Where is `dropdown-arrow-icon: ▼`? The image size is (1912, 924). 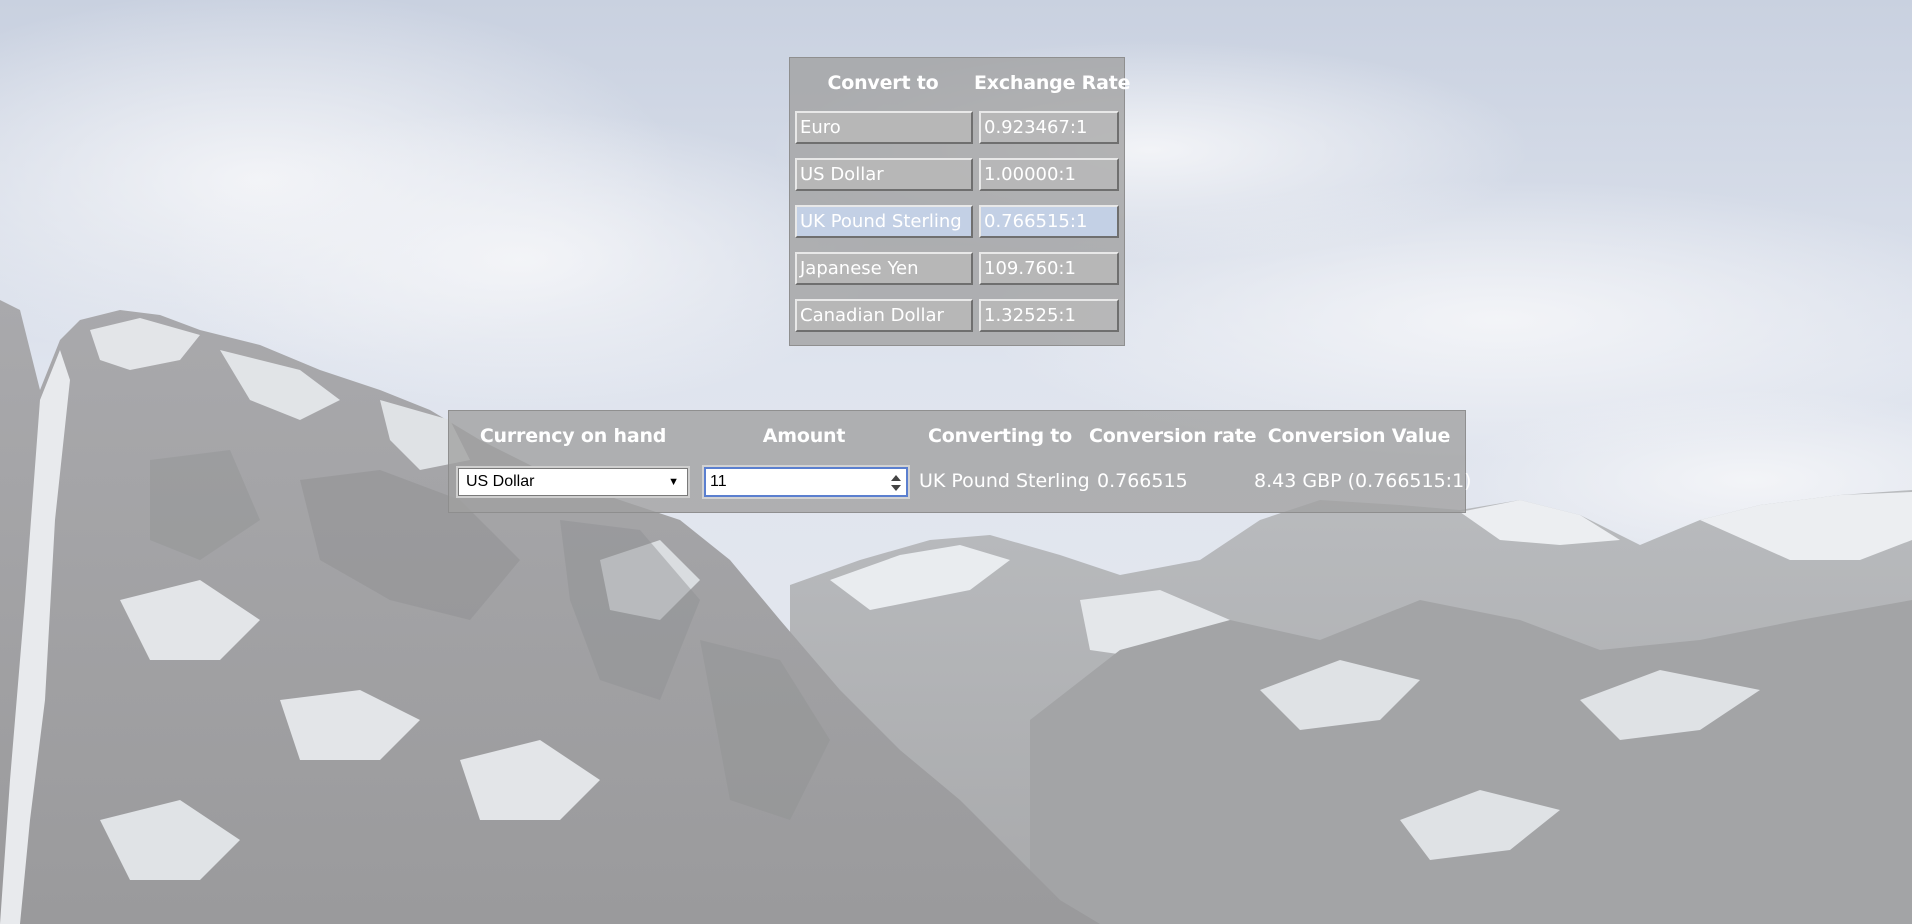
dropdown-arrow-icon: ▼ is located at coordinates (673, 482).